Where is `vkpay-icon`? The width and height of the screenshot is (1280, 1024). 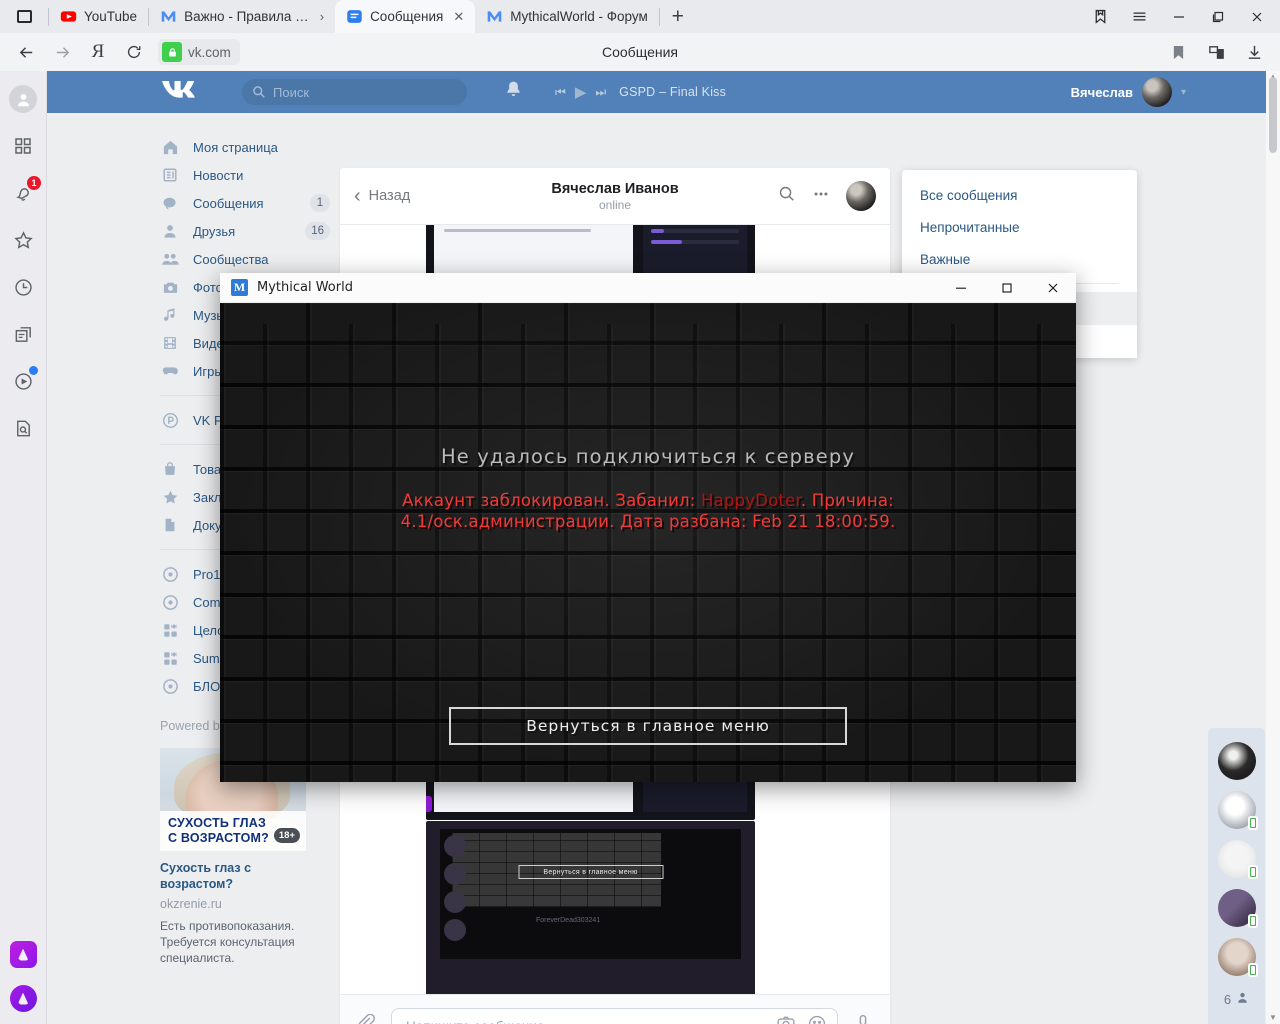 vkpay-icon is located at coordinates (170, 420).